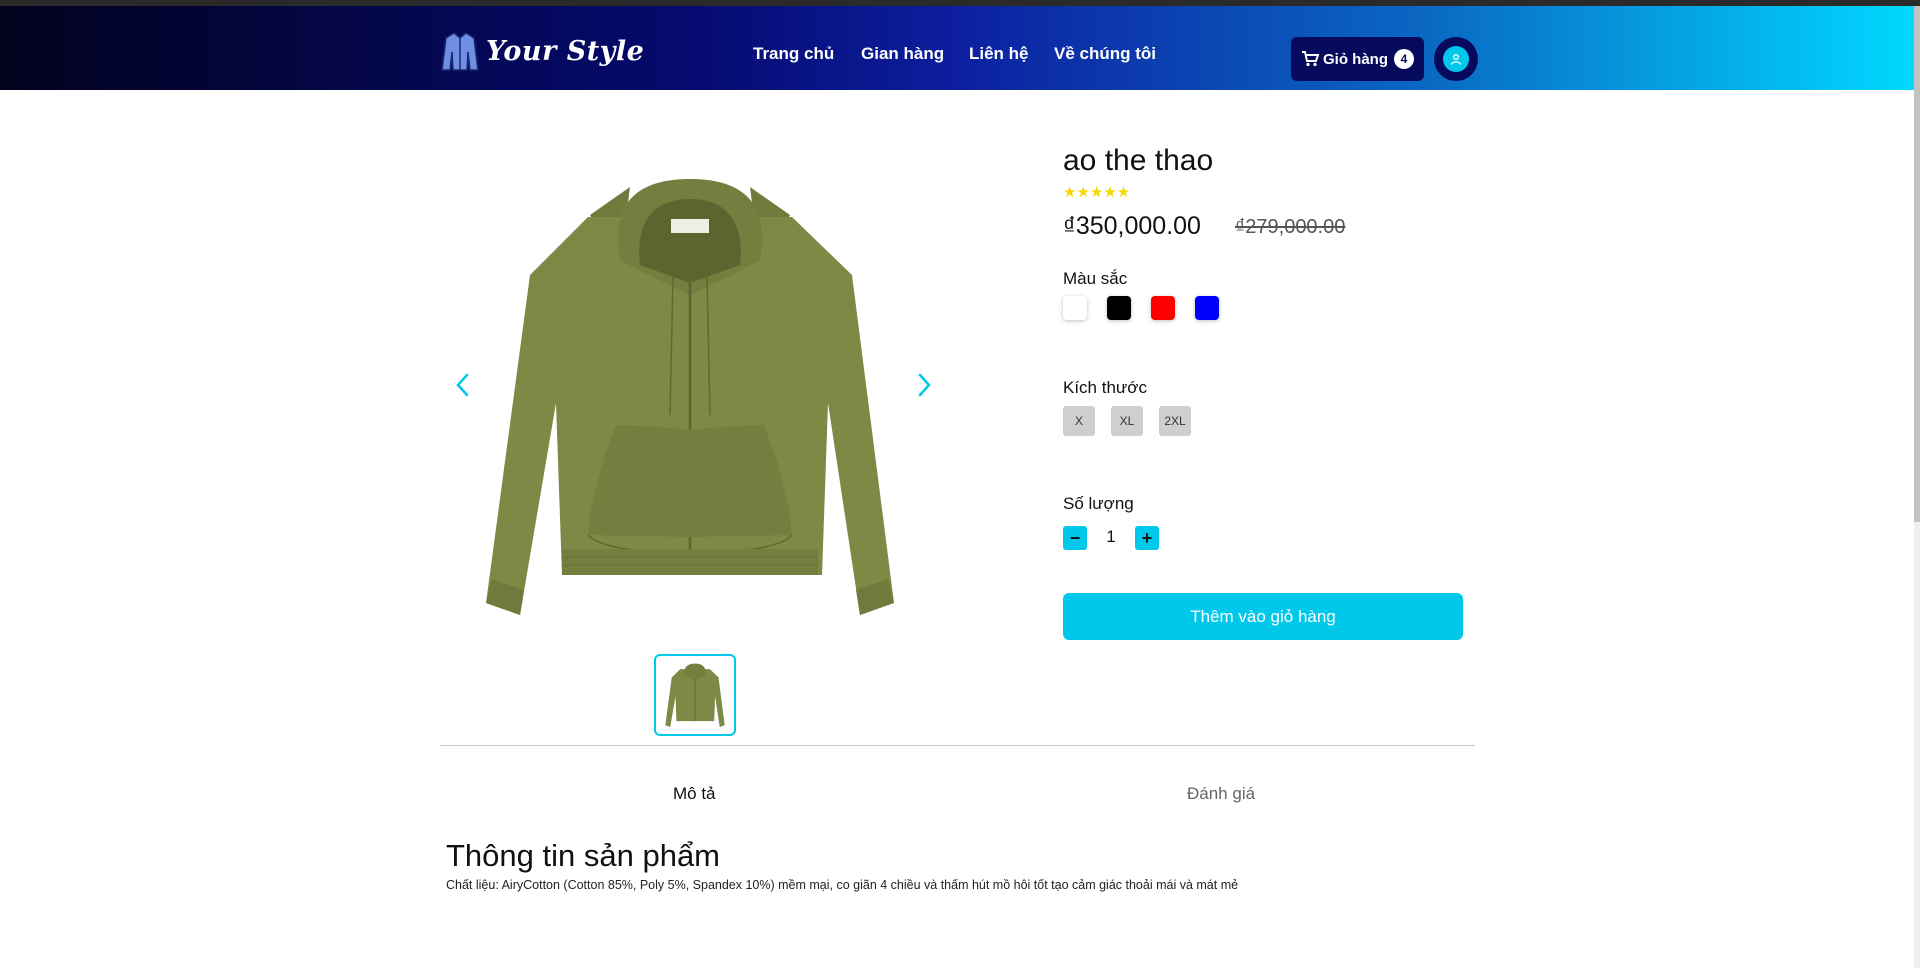  I want to click on color-swatch-blue, so click(1207, 308).